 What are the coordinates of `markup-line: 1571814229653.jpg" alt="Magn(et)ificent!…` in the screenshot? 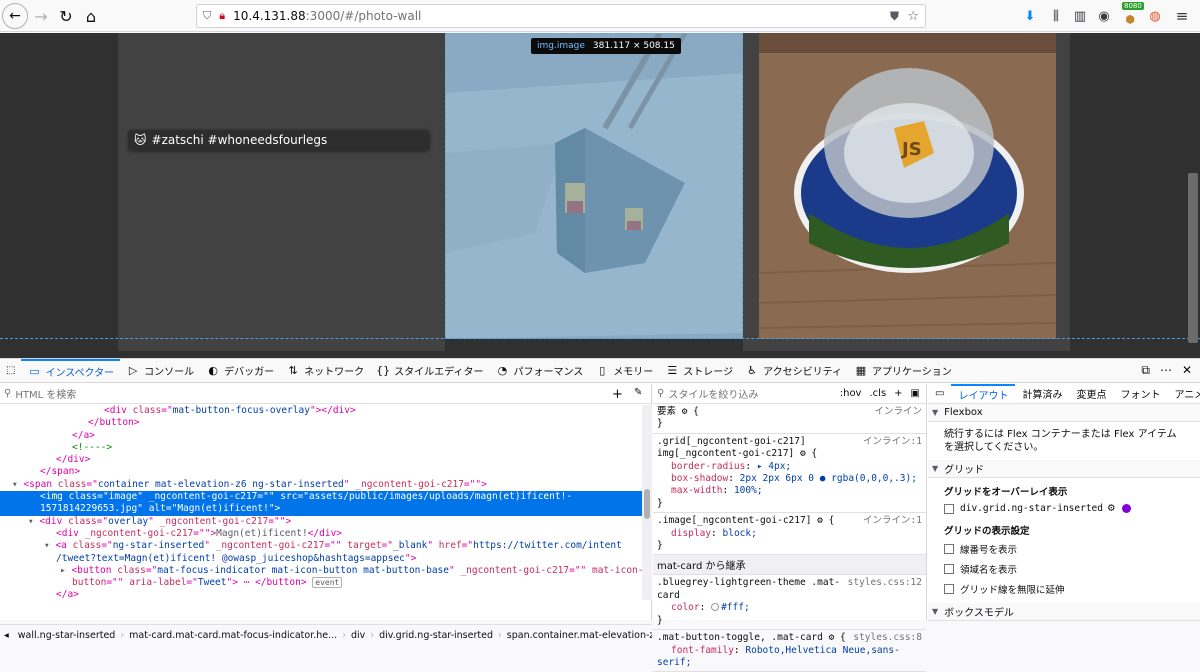 It's located at (321, 509).